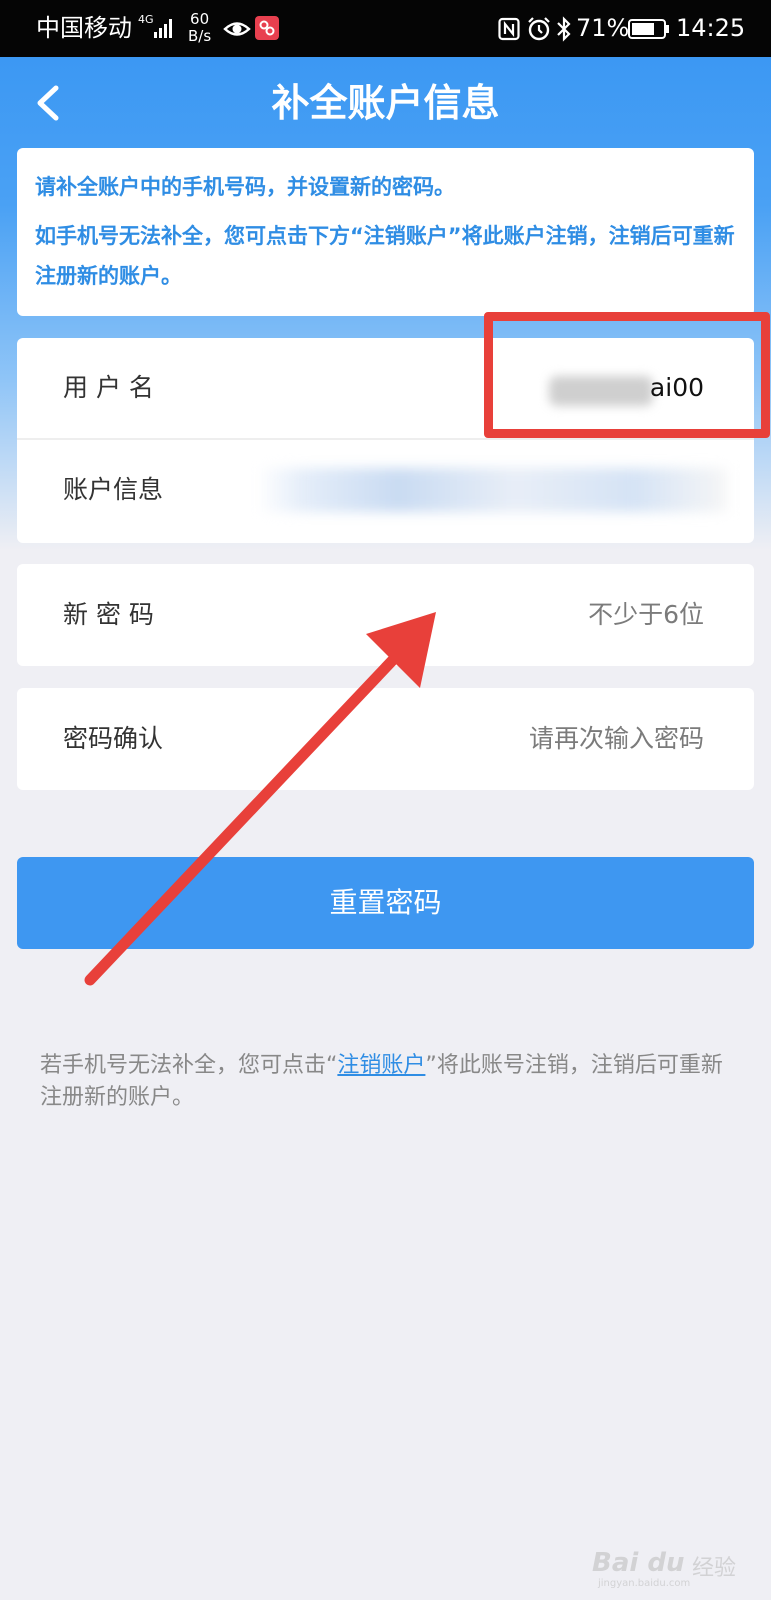 This screenshot has width=771, height=1600. Describe the element at coordinates (385, 615) in the screenshot. I see `new-password-field: 新 密 码 不少于6位` at that location.